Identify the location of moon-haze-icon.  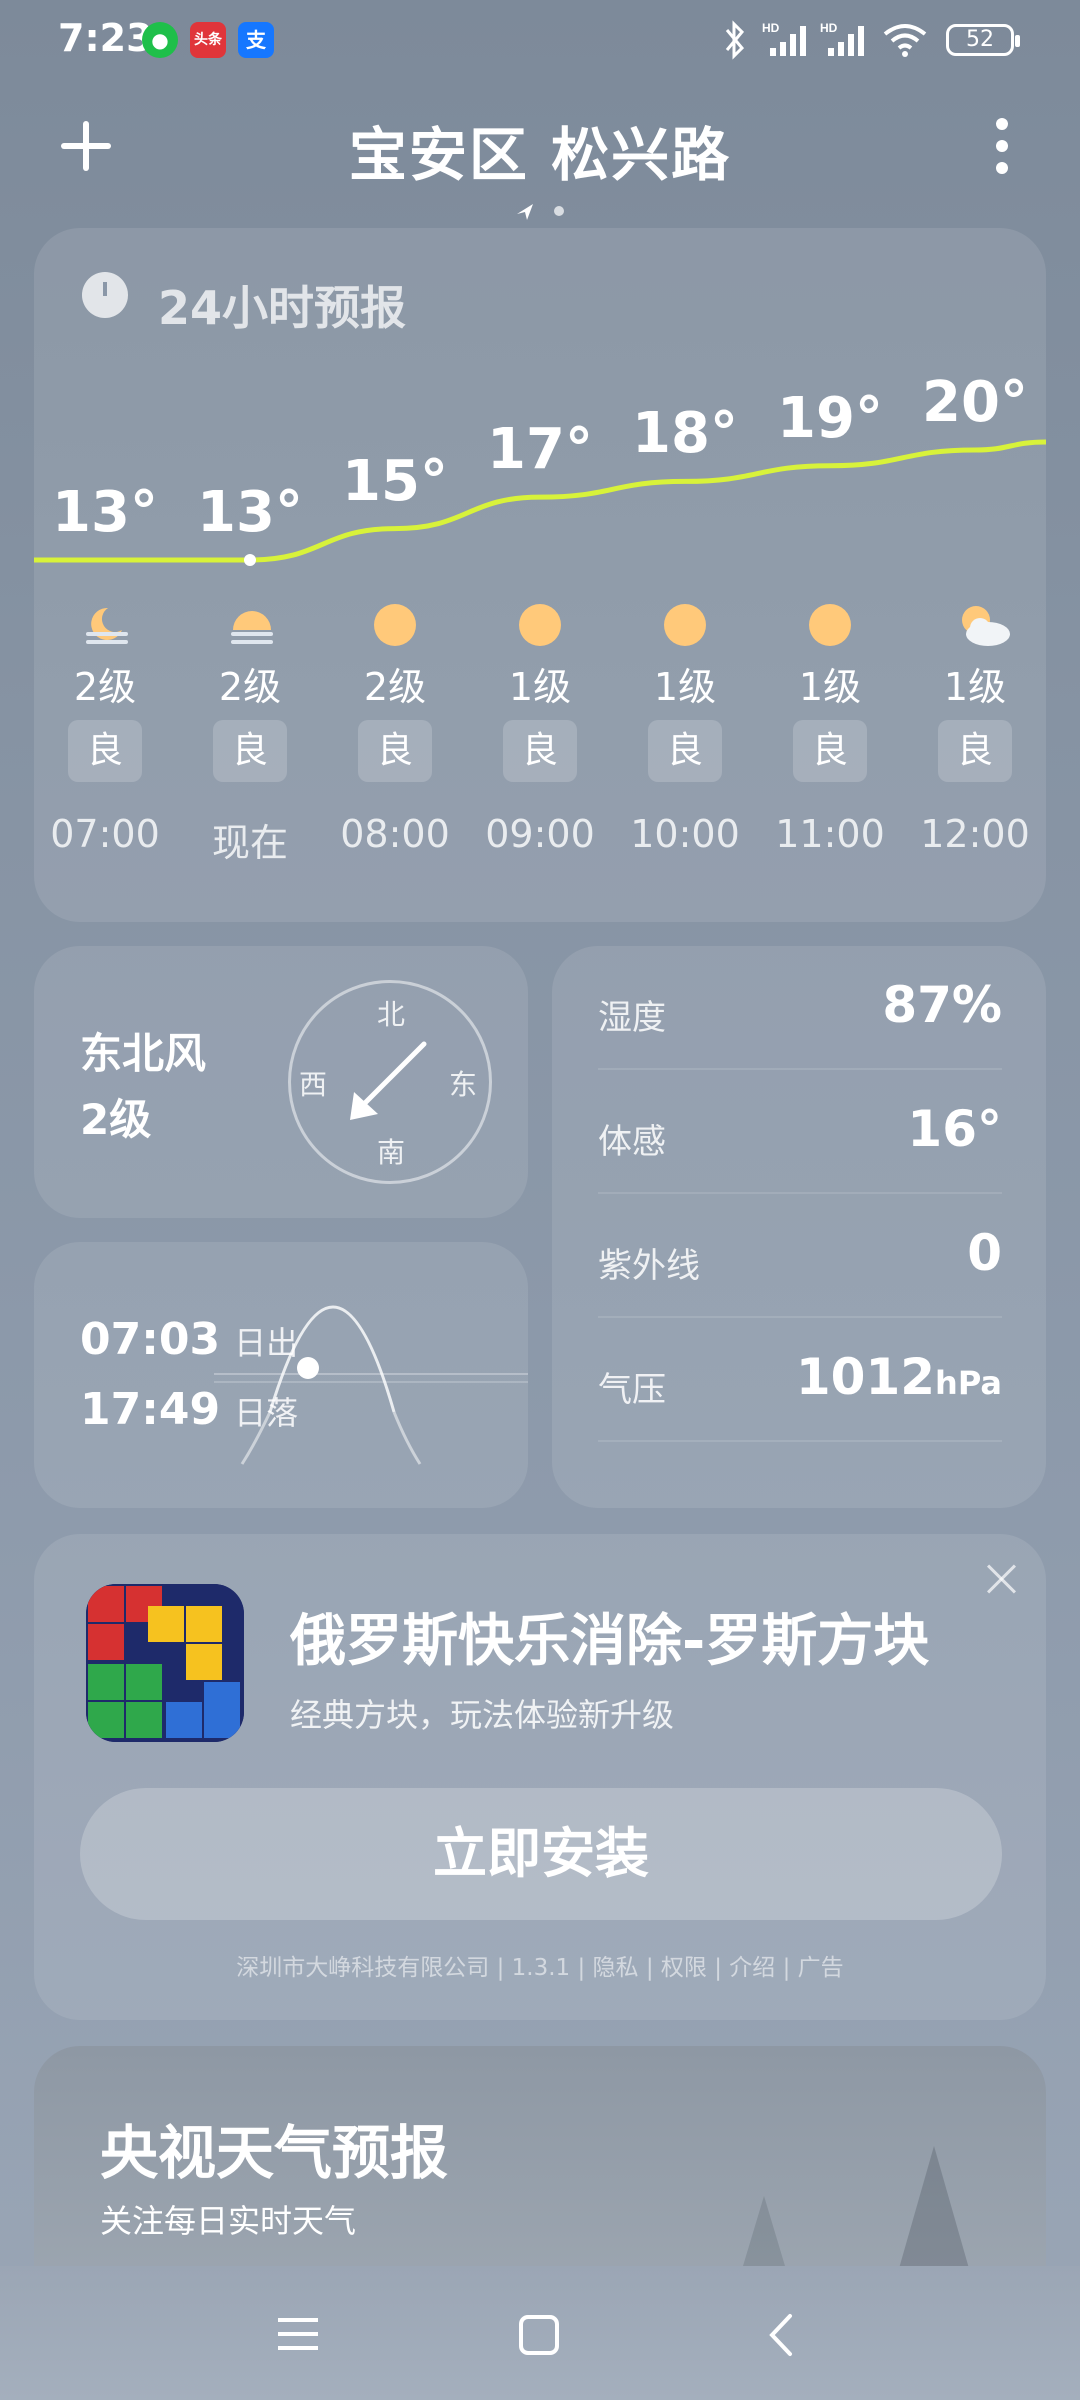
(105, 625).